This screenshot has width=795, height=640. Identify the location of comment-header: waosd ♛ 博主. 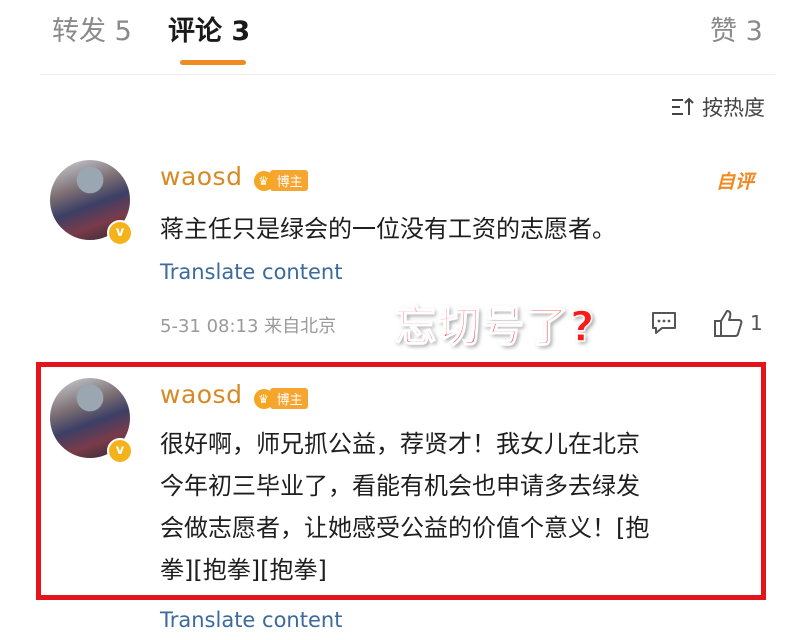
(234, 176).